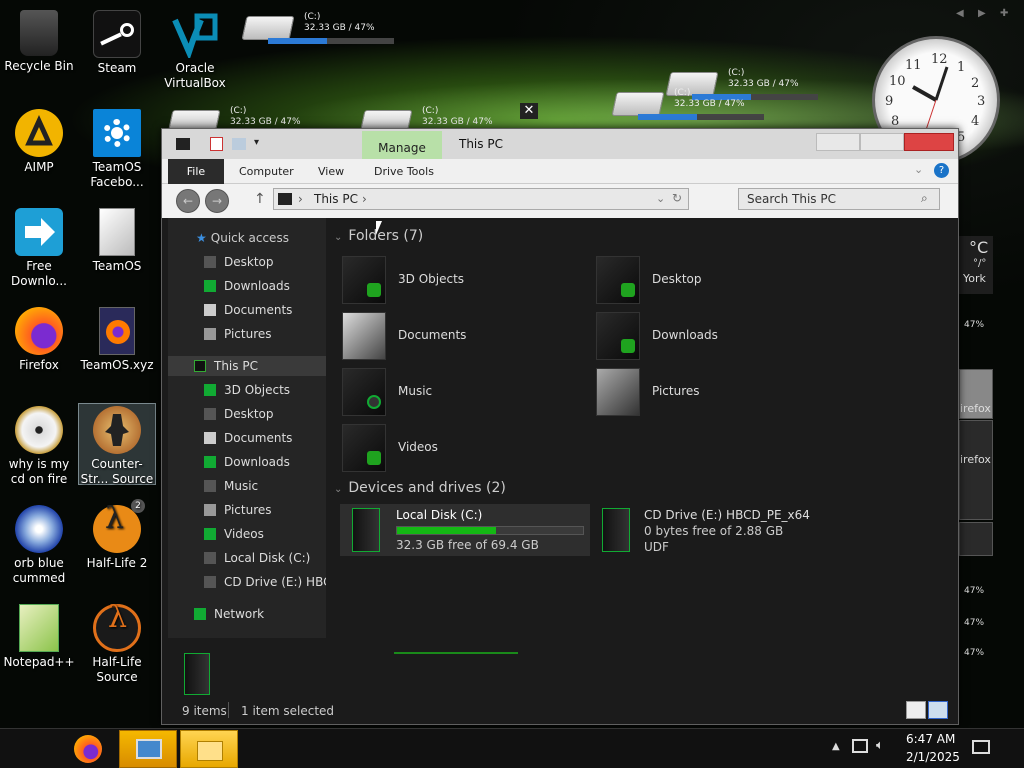  What do you see at coordinates (512, 748) in the screenshot?
I see `taskbar: ▲ 🔈︎ 6:47 AM 2/1/2025` at bounding box center [512, 748].